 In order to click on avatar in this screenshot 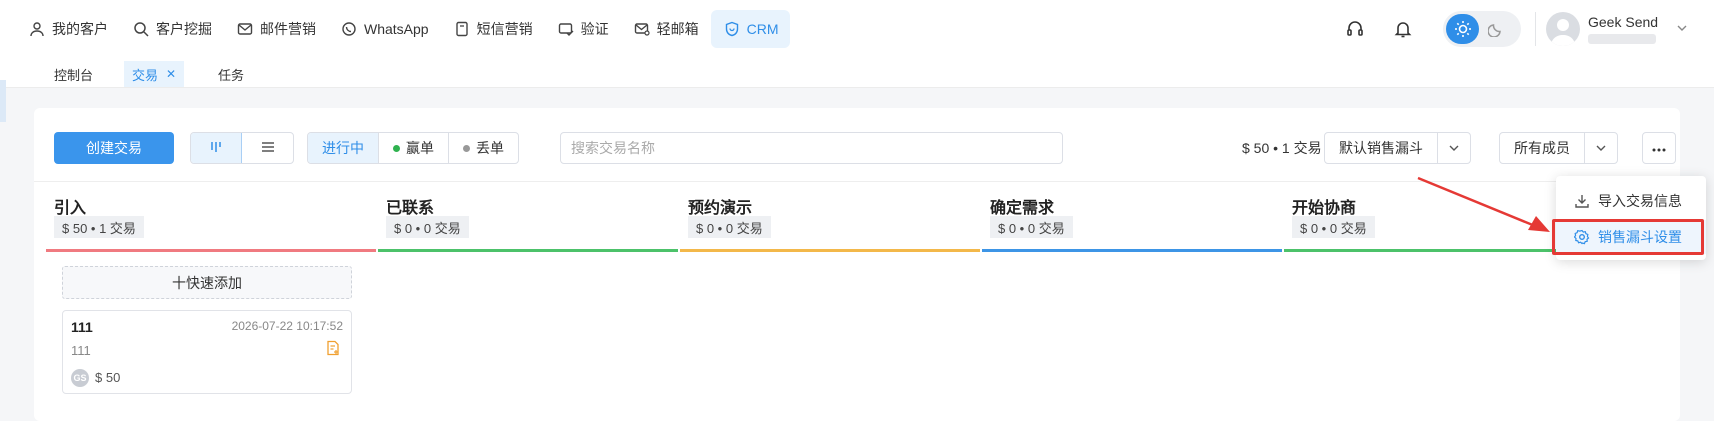, I will do `click(1563, 29)`.